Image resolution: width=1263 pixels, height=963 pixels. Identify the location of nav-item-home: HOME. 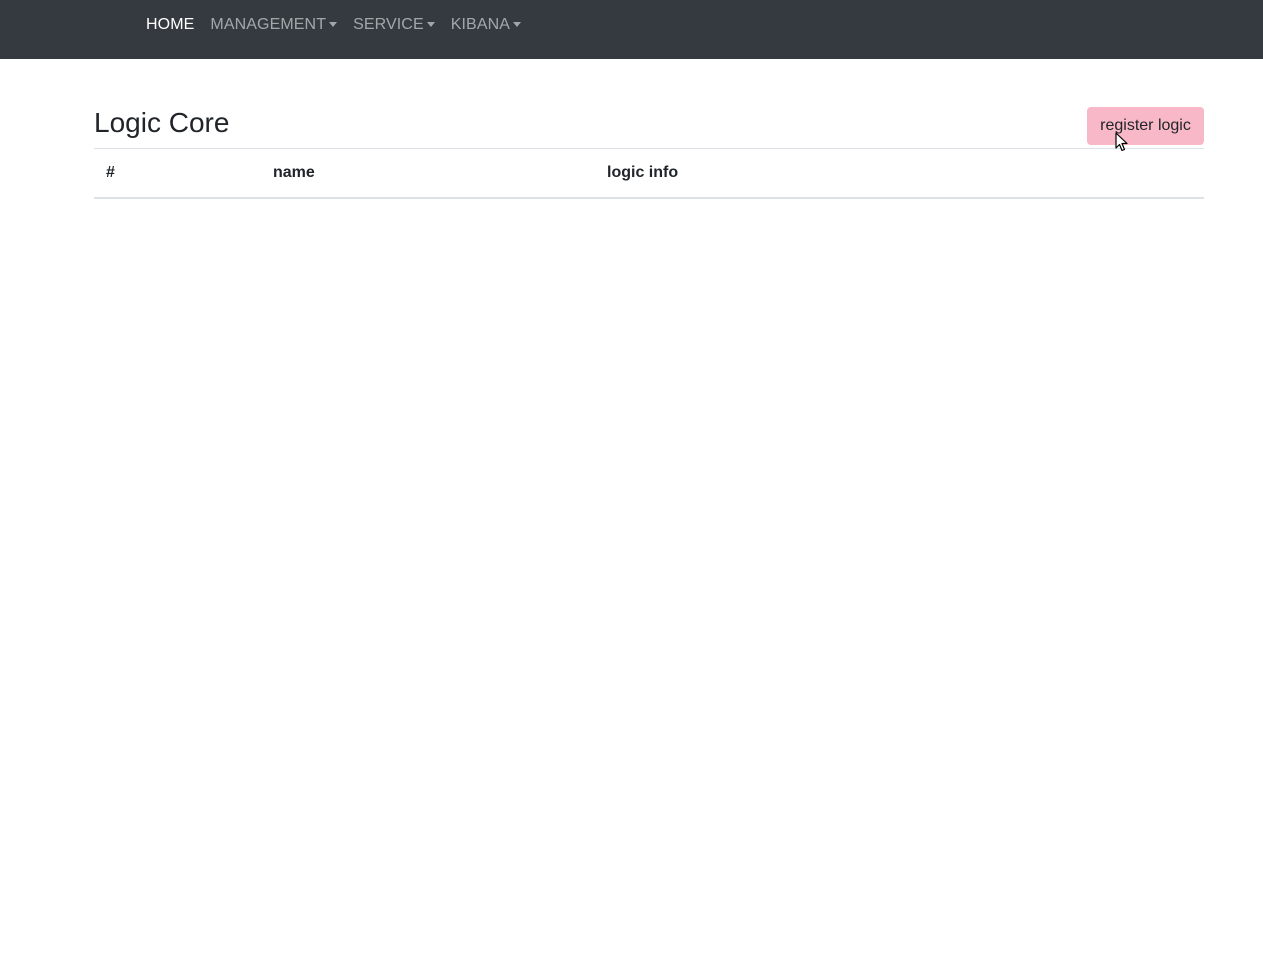
(170, 25).